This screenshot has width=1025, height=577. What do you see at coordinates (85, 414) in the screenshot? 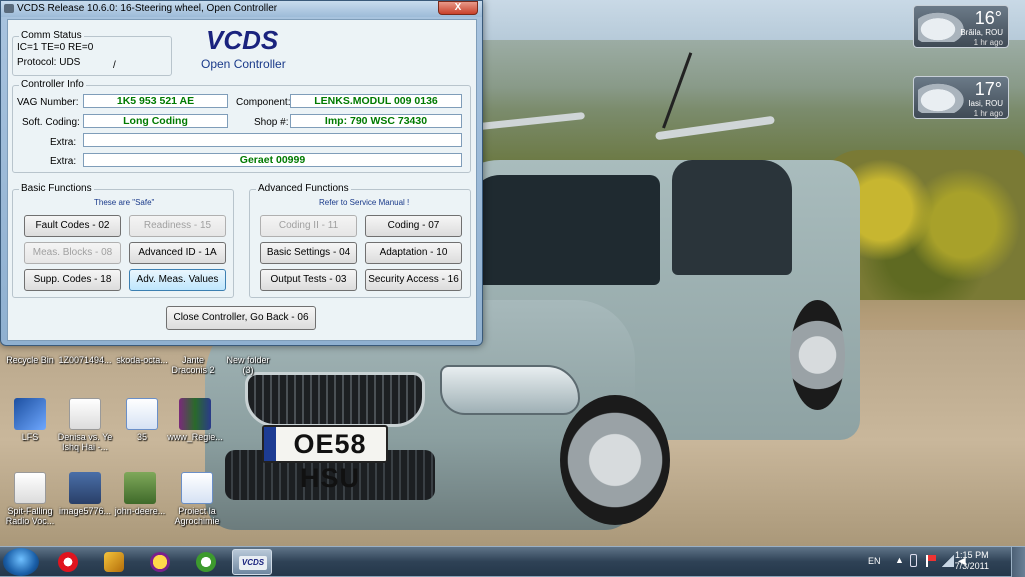
I see `audio-file-icon` at bounding box center [85, 414].